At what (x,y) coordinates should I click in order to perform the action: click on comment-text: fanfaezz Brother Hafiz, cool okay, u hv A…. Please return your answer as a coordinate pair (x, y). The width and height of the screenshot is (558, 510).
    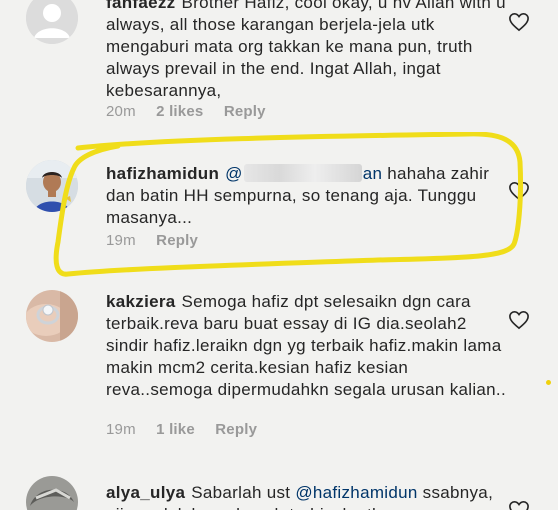
    Looking at the image, I should click on (306, 51).